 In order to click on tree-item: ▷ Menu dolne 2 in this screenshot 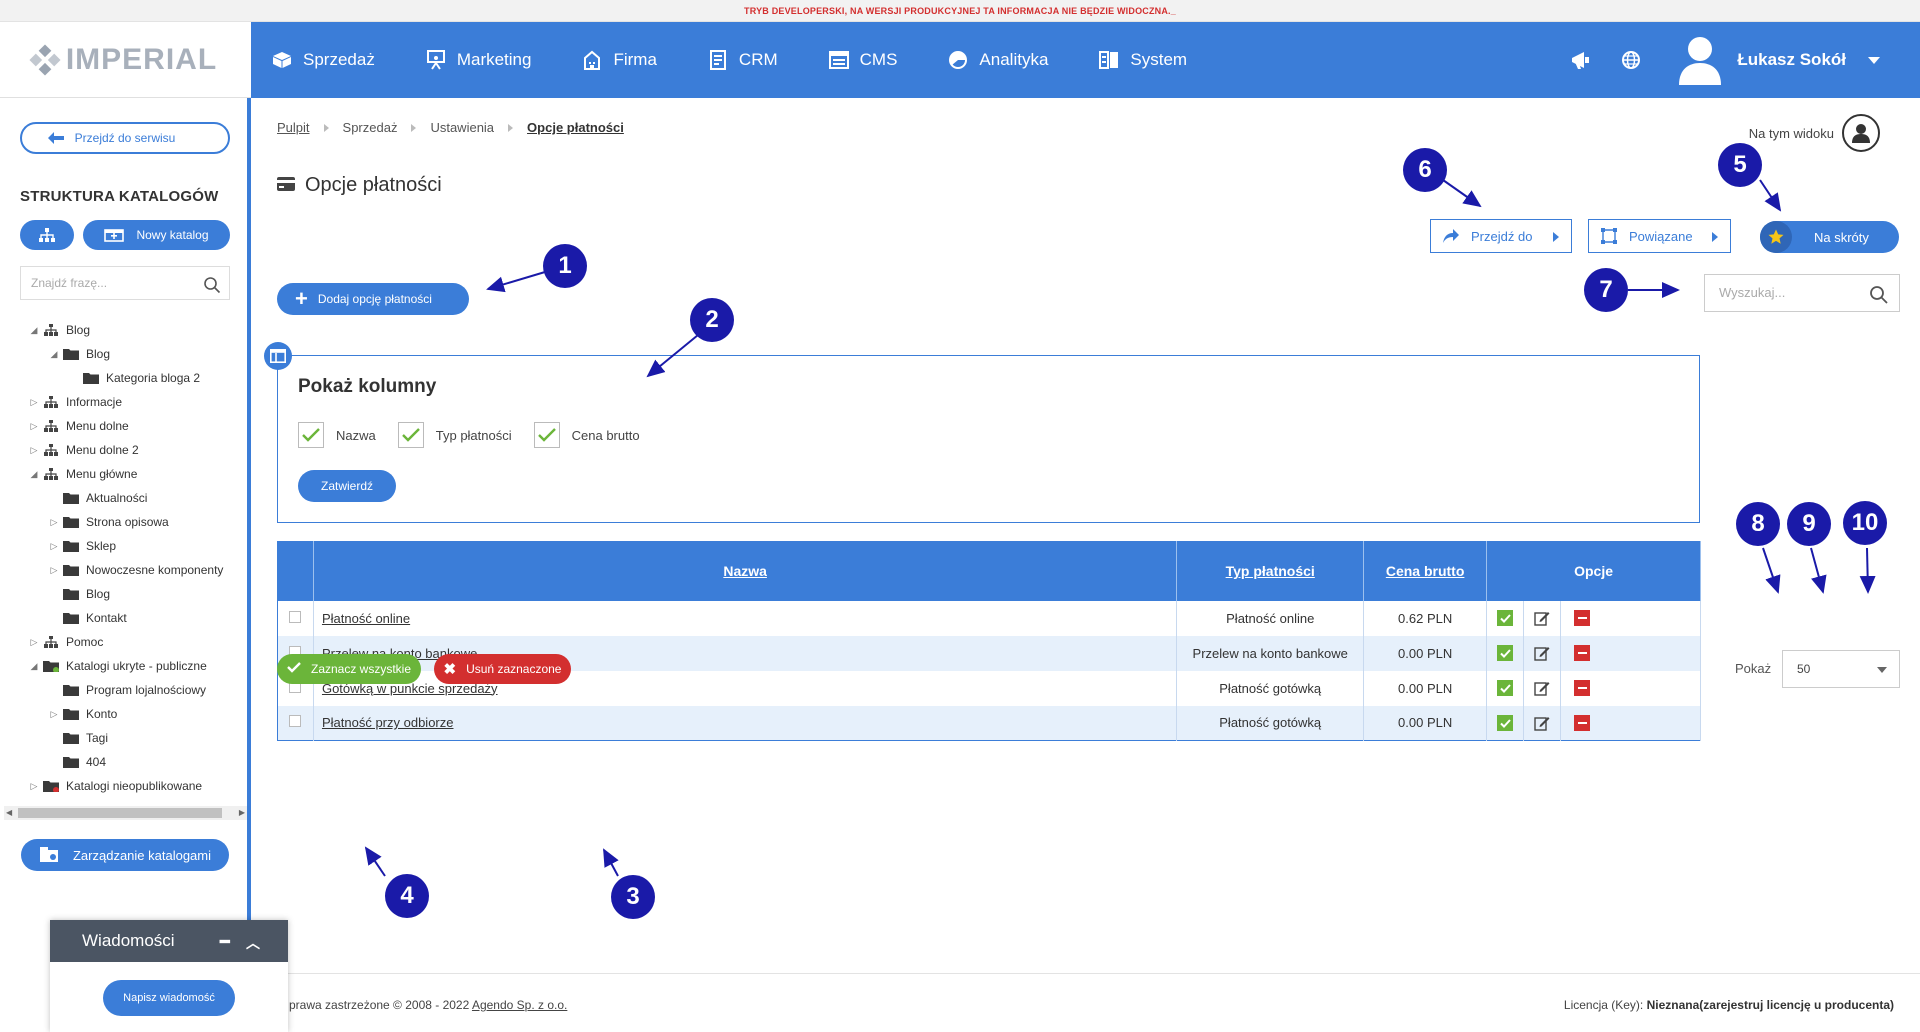, I will do `click(138, 450)`.